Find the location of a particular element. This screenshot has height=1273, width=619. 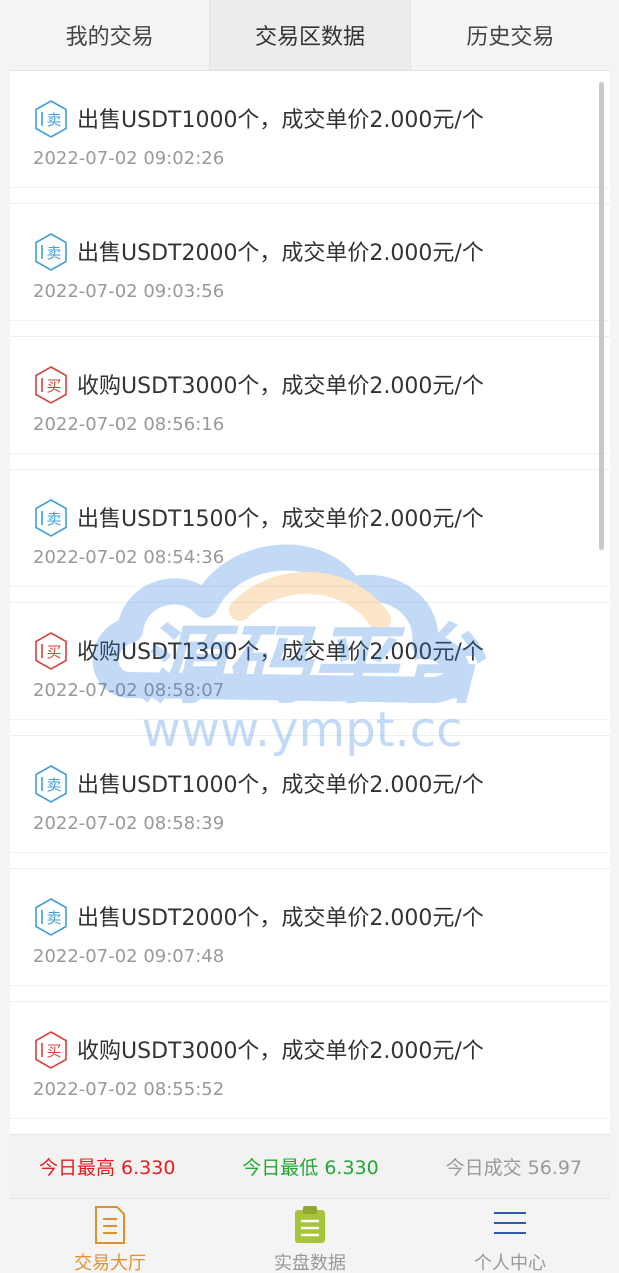

menu-lines-icon is located at coordinates (510, 1223).